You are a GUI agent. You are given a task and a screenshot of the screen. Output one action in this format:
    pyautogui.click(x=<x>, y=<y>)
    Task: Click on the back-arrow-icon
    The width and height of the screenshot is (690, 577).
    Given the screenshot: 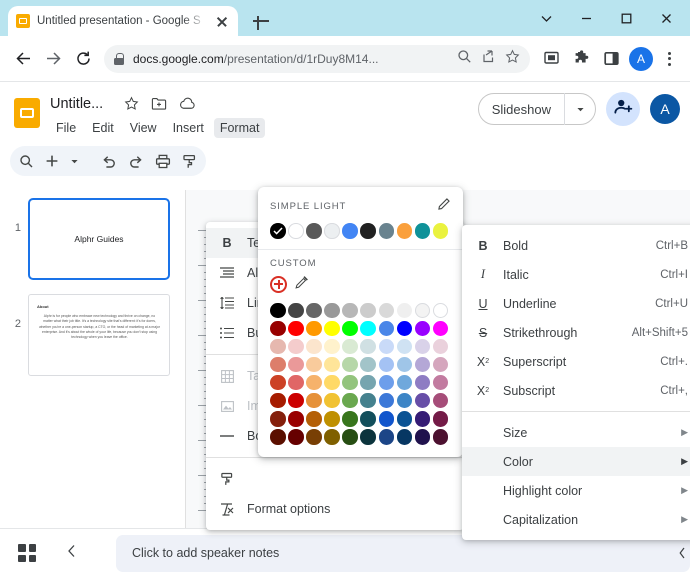 What is the action you would take?
    pyautogui.click(x=23, y=59)
    